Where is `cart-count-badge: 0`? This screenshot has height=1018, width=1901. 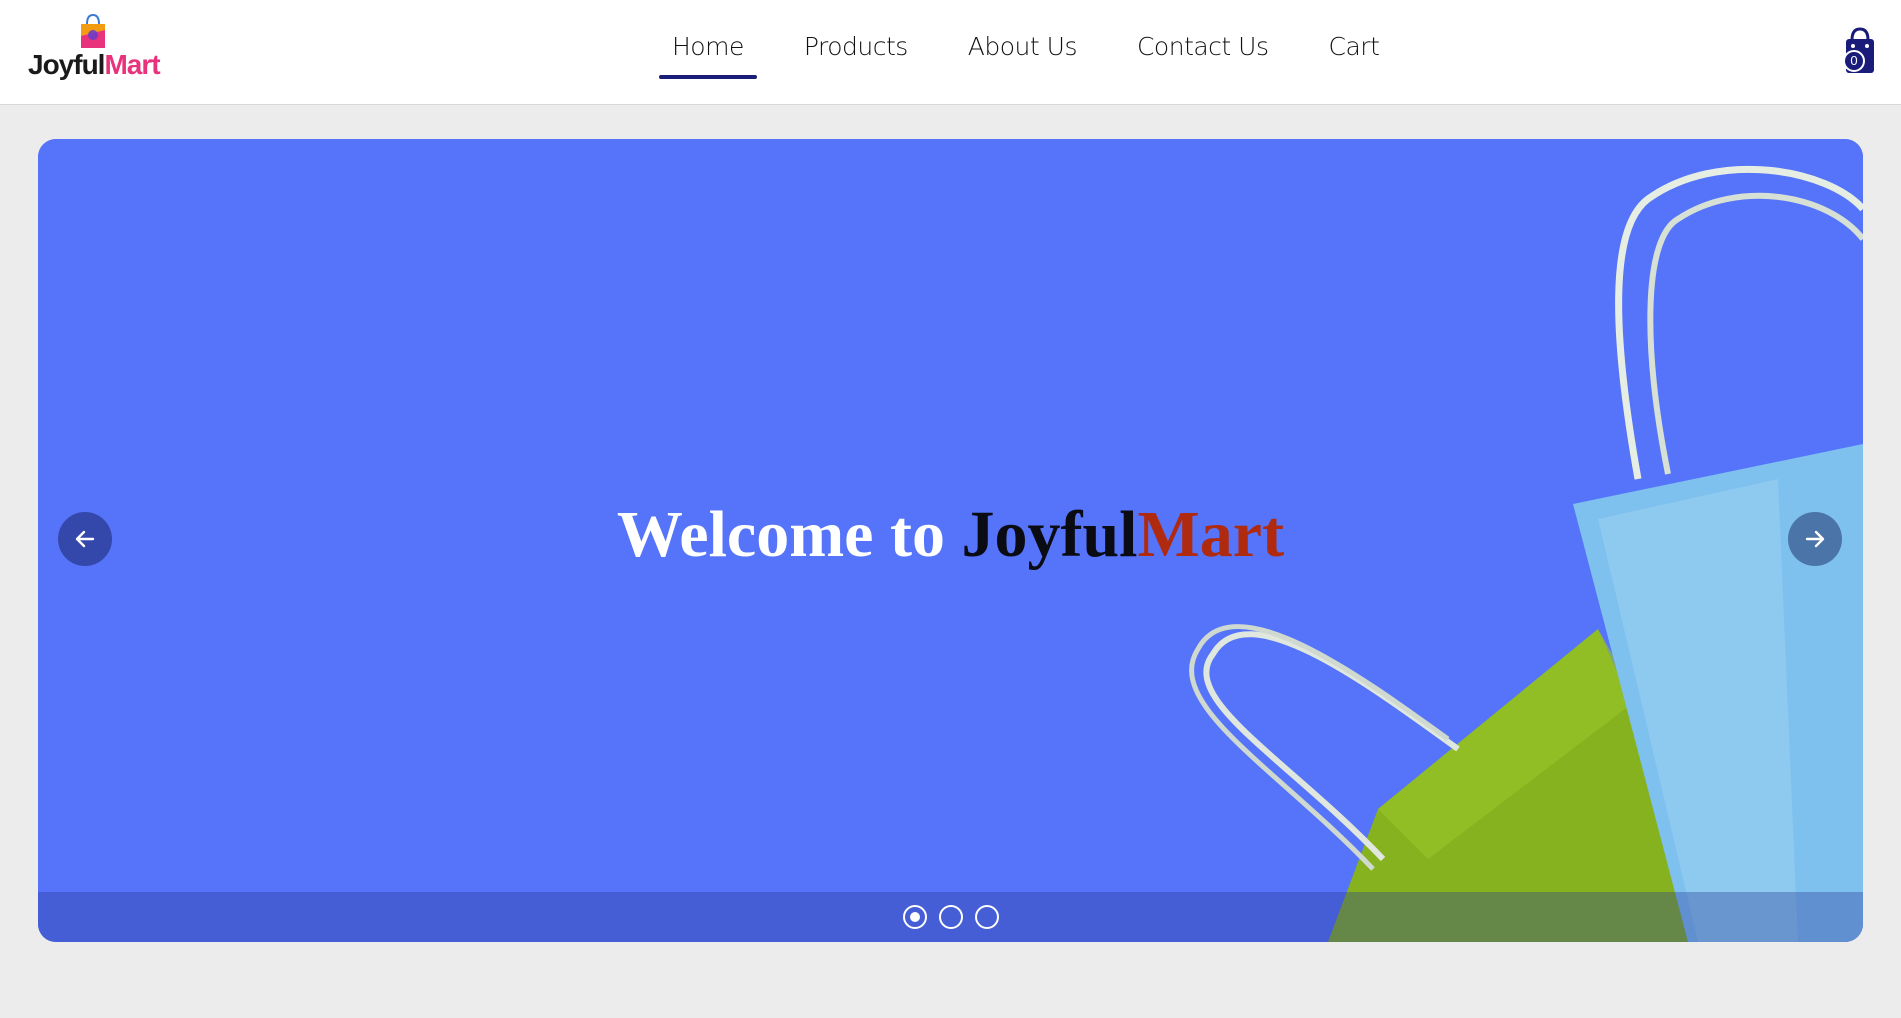 cart-count-badge: 0 is located at coordinates (1854, 61).